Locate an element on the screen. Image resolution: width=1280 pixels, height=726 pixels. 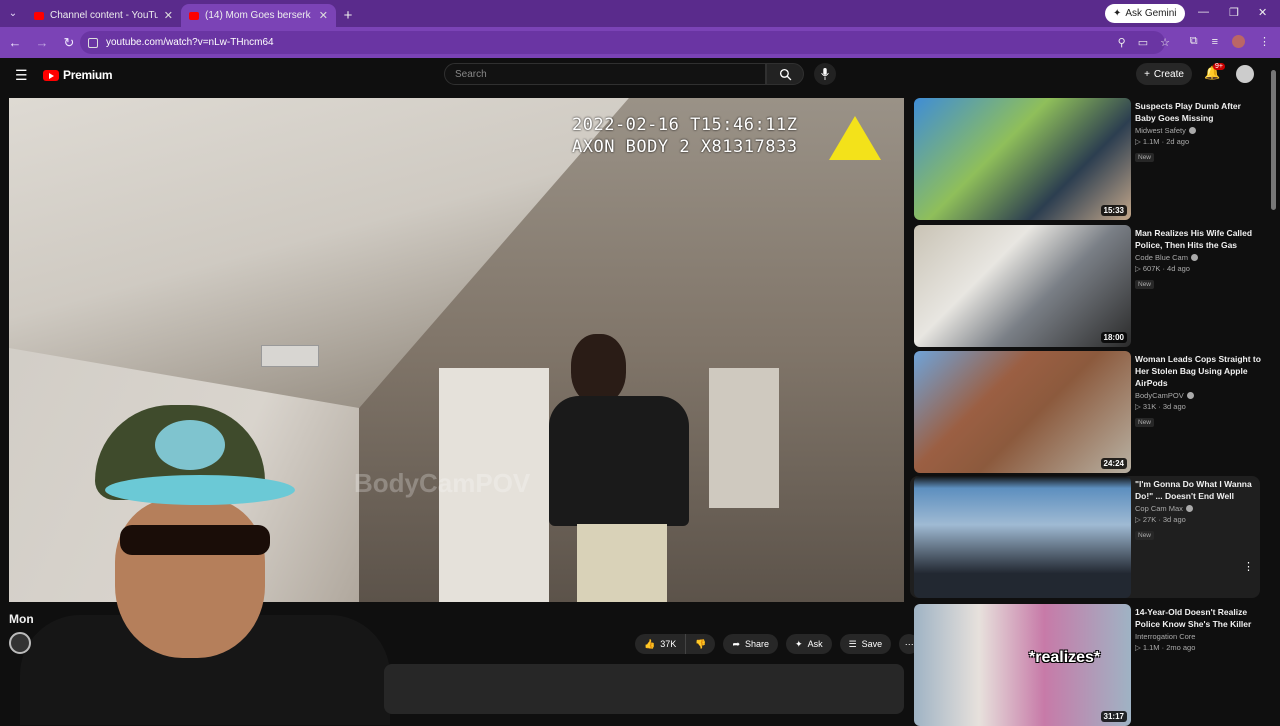
page-scrollbar is located at coordinates (1273, 391).